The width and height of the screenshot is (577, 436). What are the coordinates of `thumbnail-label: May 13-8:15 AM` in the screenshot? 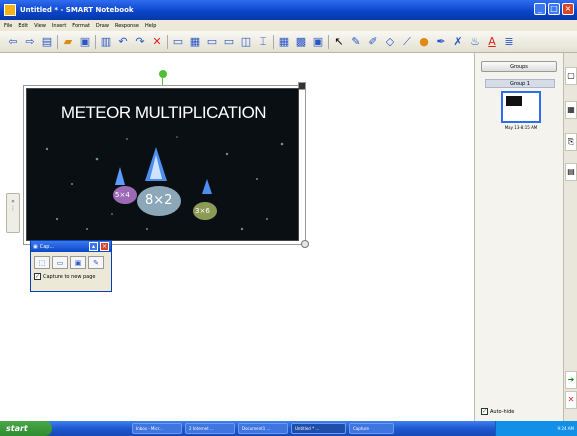 It's located at (521, 127).